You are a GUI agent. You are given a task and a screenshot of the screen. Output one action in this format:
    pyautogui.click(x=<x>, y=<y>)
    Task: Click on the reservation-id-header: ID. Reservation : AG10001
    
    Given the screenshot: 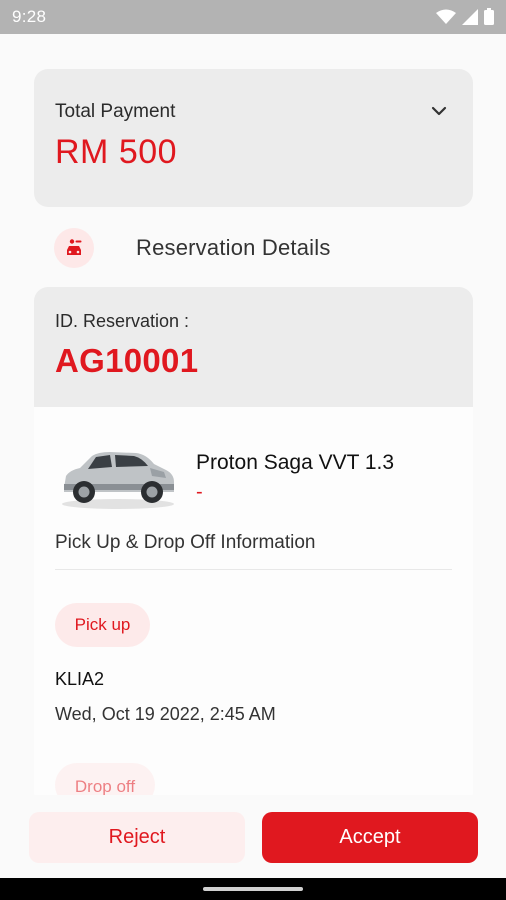 What is the action you would take?
    pyautogui.click(x=253, y=347)
    